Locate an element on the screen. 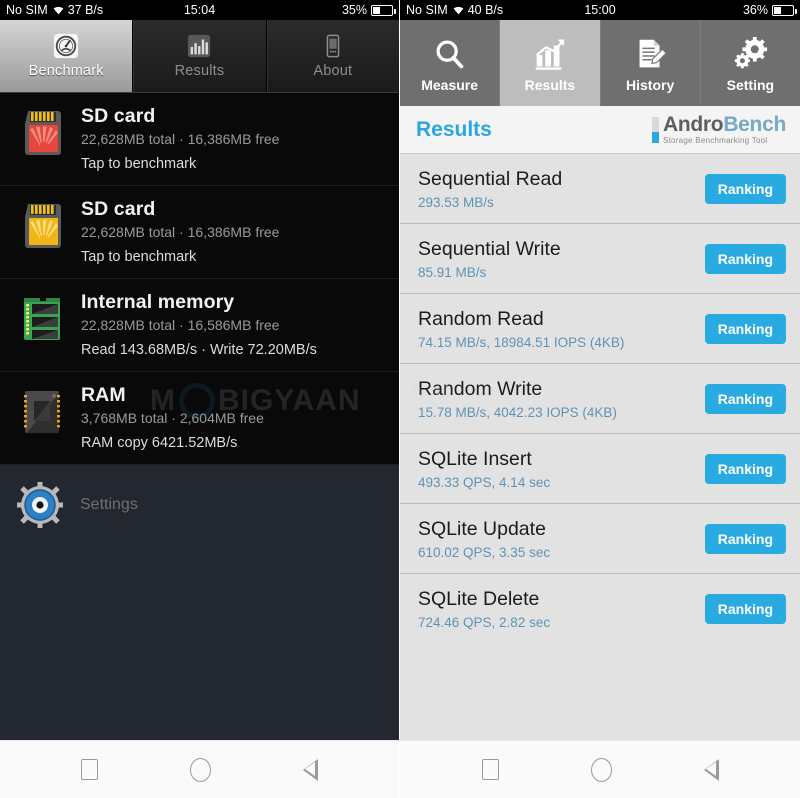  status-left-group: No SIM 37 B/s is located at coordinates (54, 10).